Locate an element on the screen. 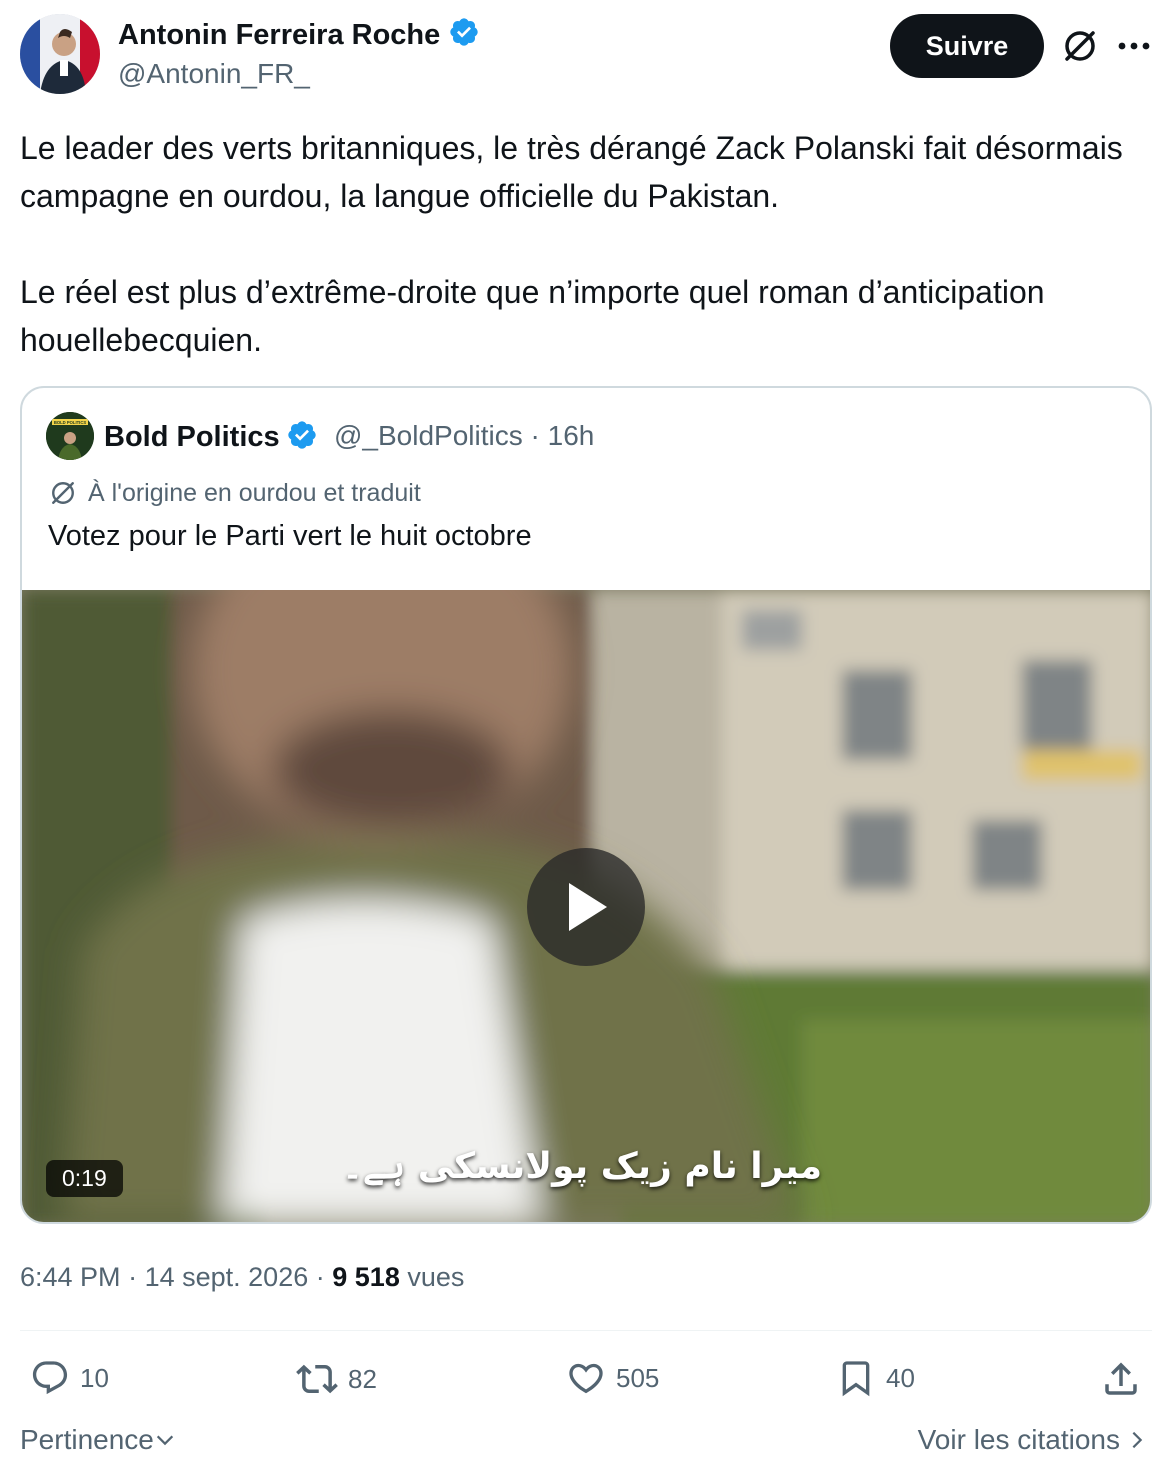  translation-note-text: À l'origine en ourdou et traduit is located at coordinates (254, 492).